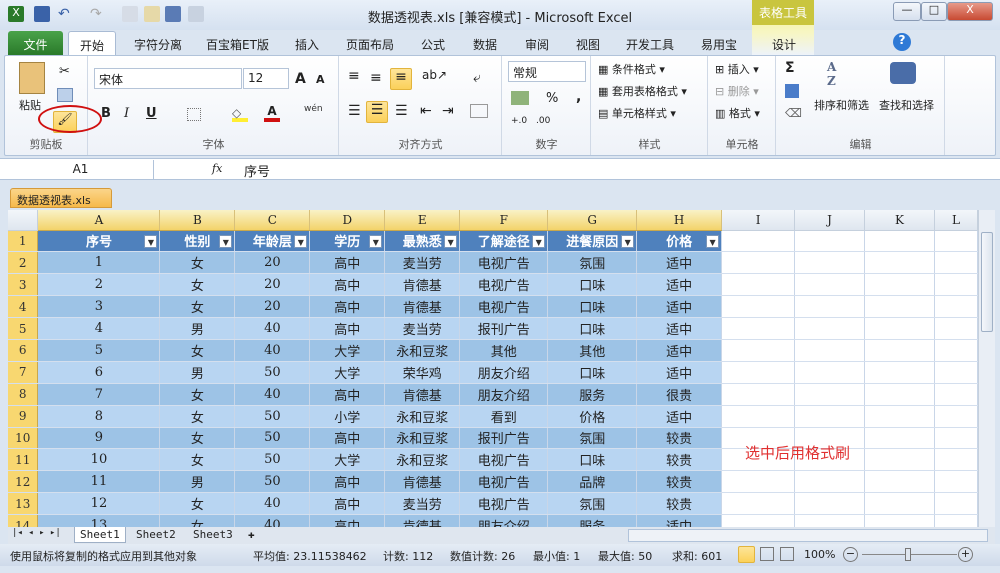 This screenshot has height=573, width=1000. Describe the element at coordinates (23, 350) in the screenshot. I see `row-header: 6` at that location.